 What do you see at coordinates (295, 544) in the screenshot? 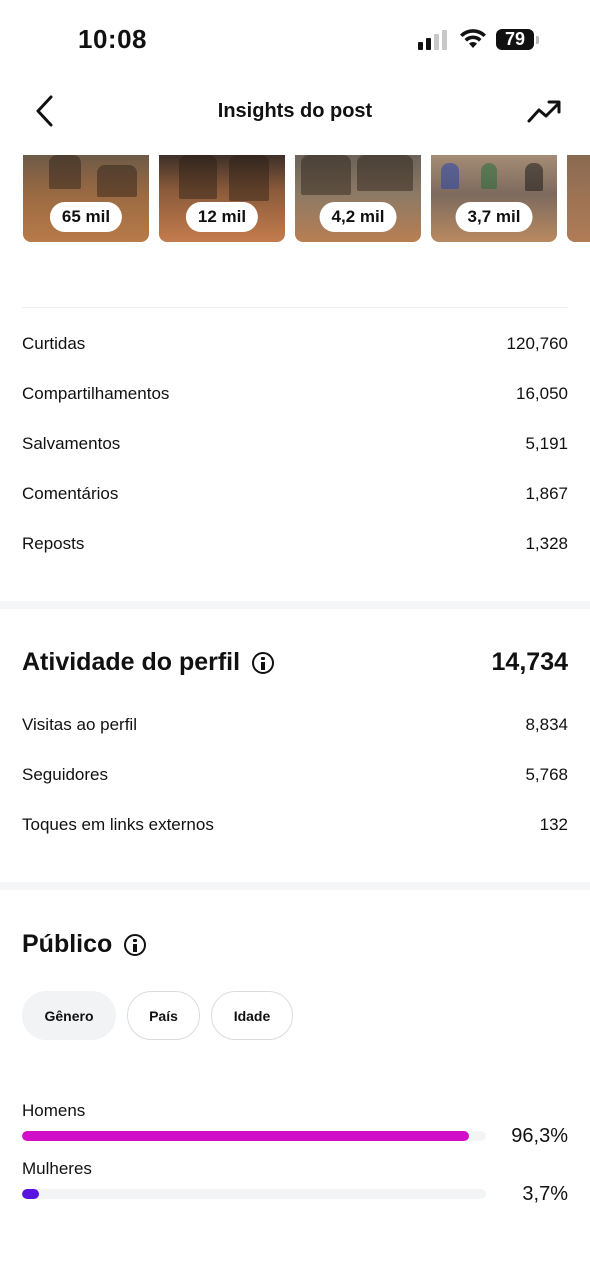
I see `metric-row-reposts: Reposts 1,328` at bounding box center [295, 544].